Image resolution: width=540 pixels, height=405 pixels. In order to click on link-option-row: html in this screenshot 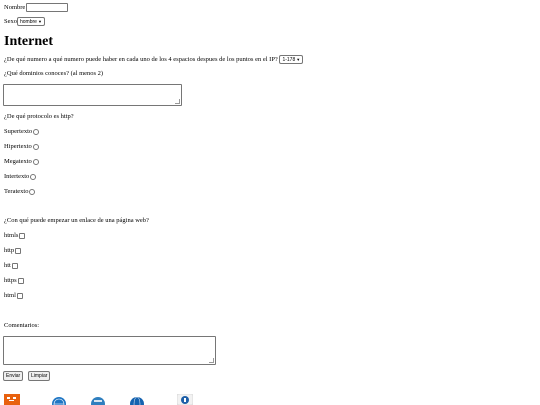, I will do `click(13, 296)`.